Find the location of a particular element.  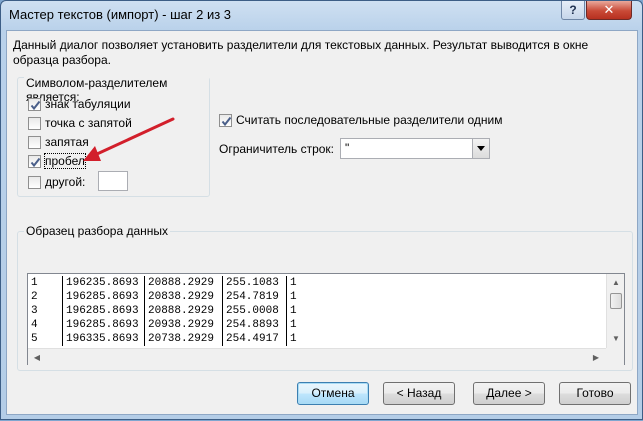

comma-checkbox is located at coordinates (34, 142).